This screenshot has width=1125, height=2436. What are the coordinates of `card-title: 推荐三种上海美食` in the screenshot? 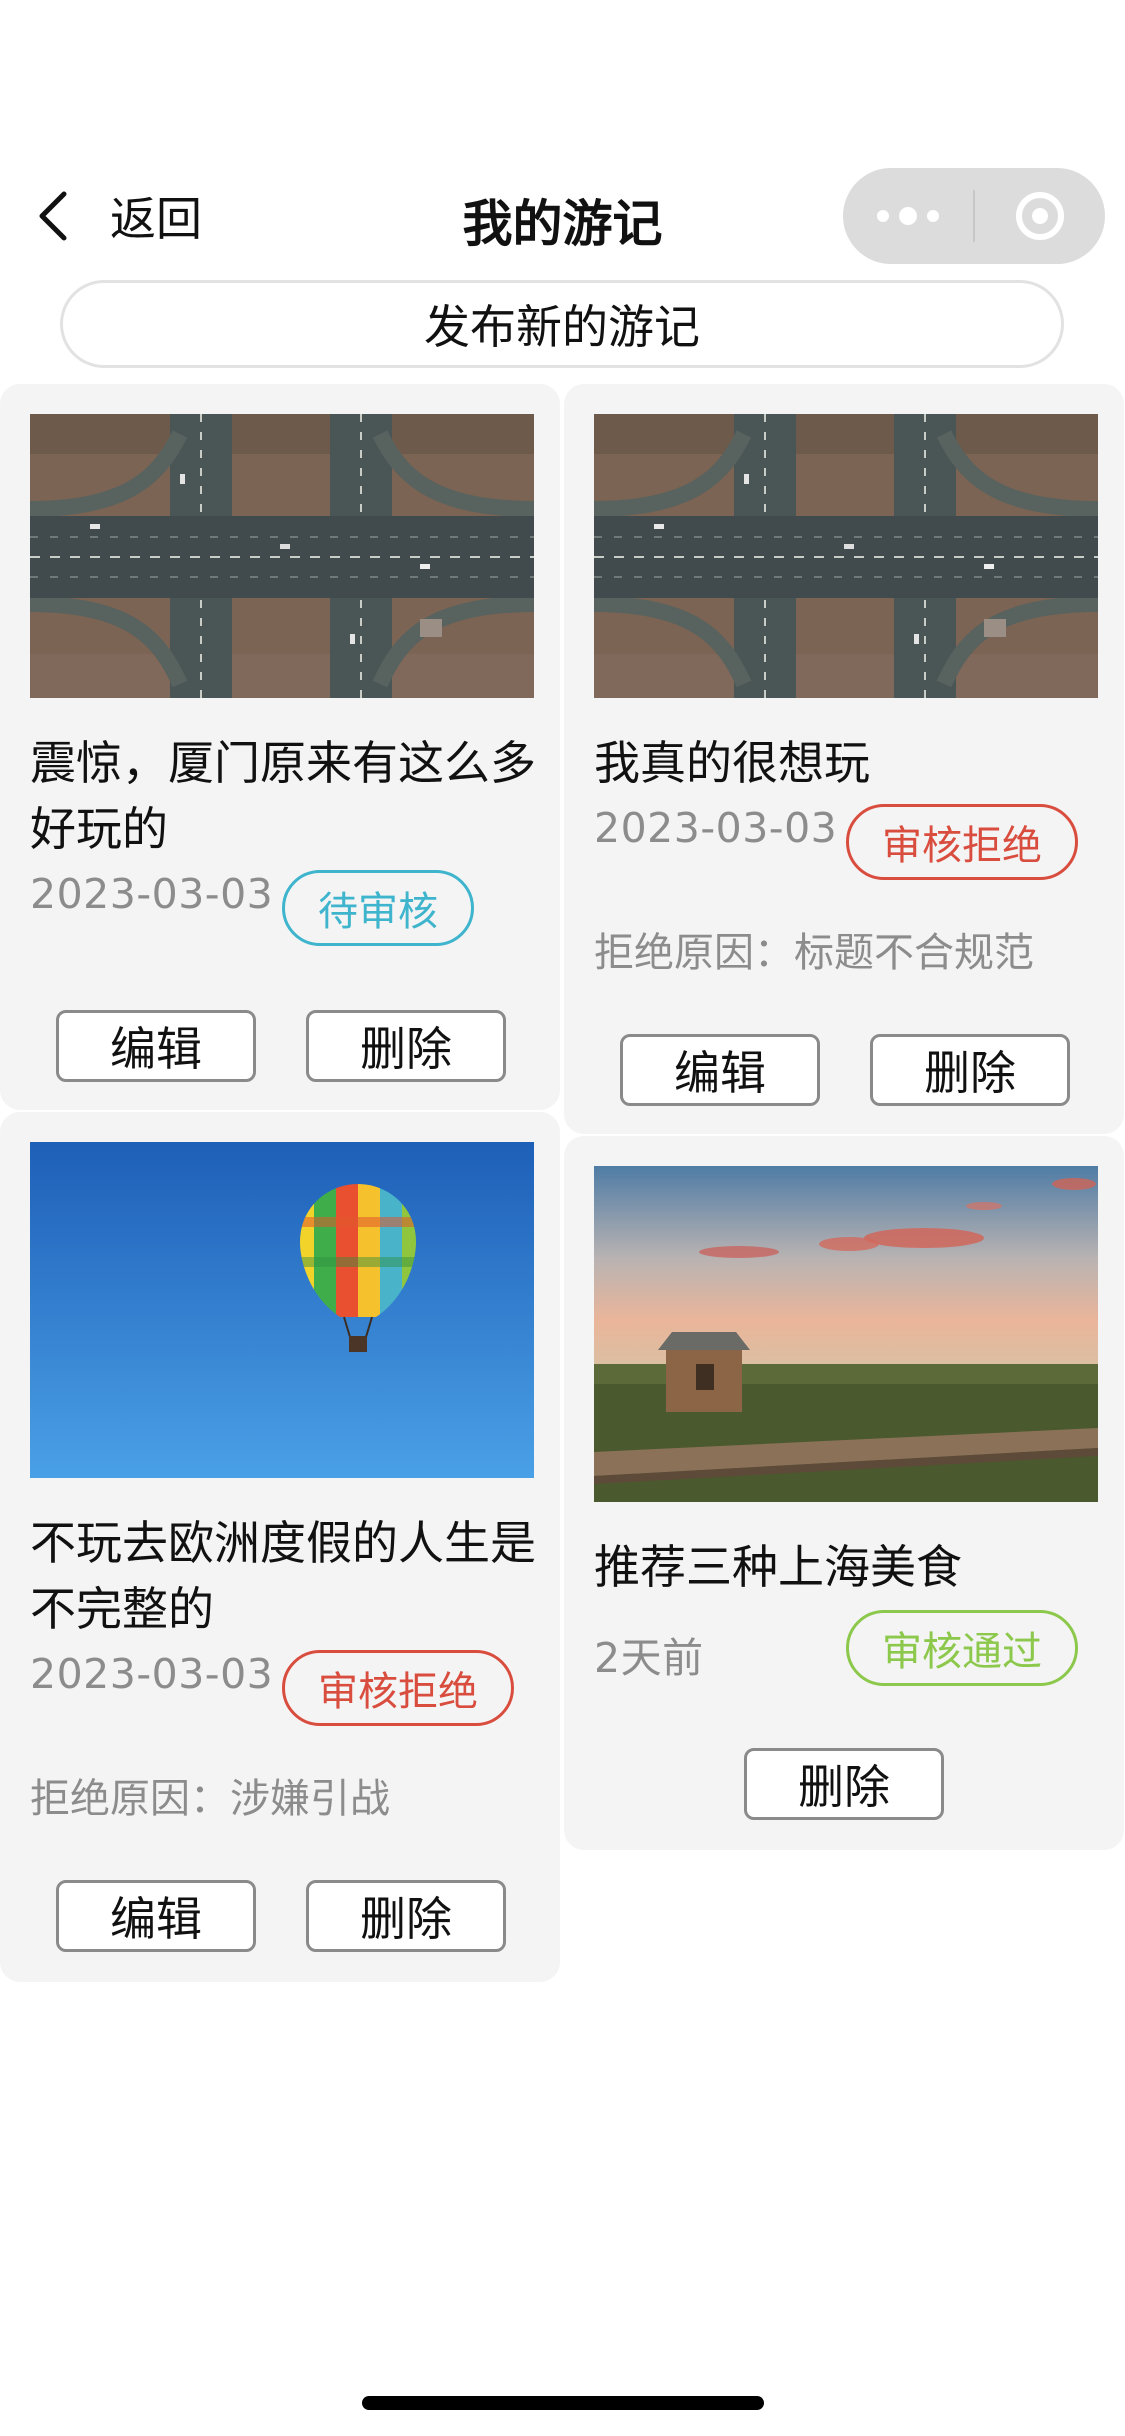 It's located at (849, 1567).